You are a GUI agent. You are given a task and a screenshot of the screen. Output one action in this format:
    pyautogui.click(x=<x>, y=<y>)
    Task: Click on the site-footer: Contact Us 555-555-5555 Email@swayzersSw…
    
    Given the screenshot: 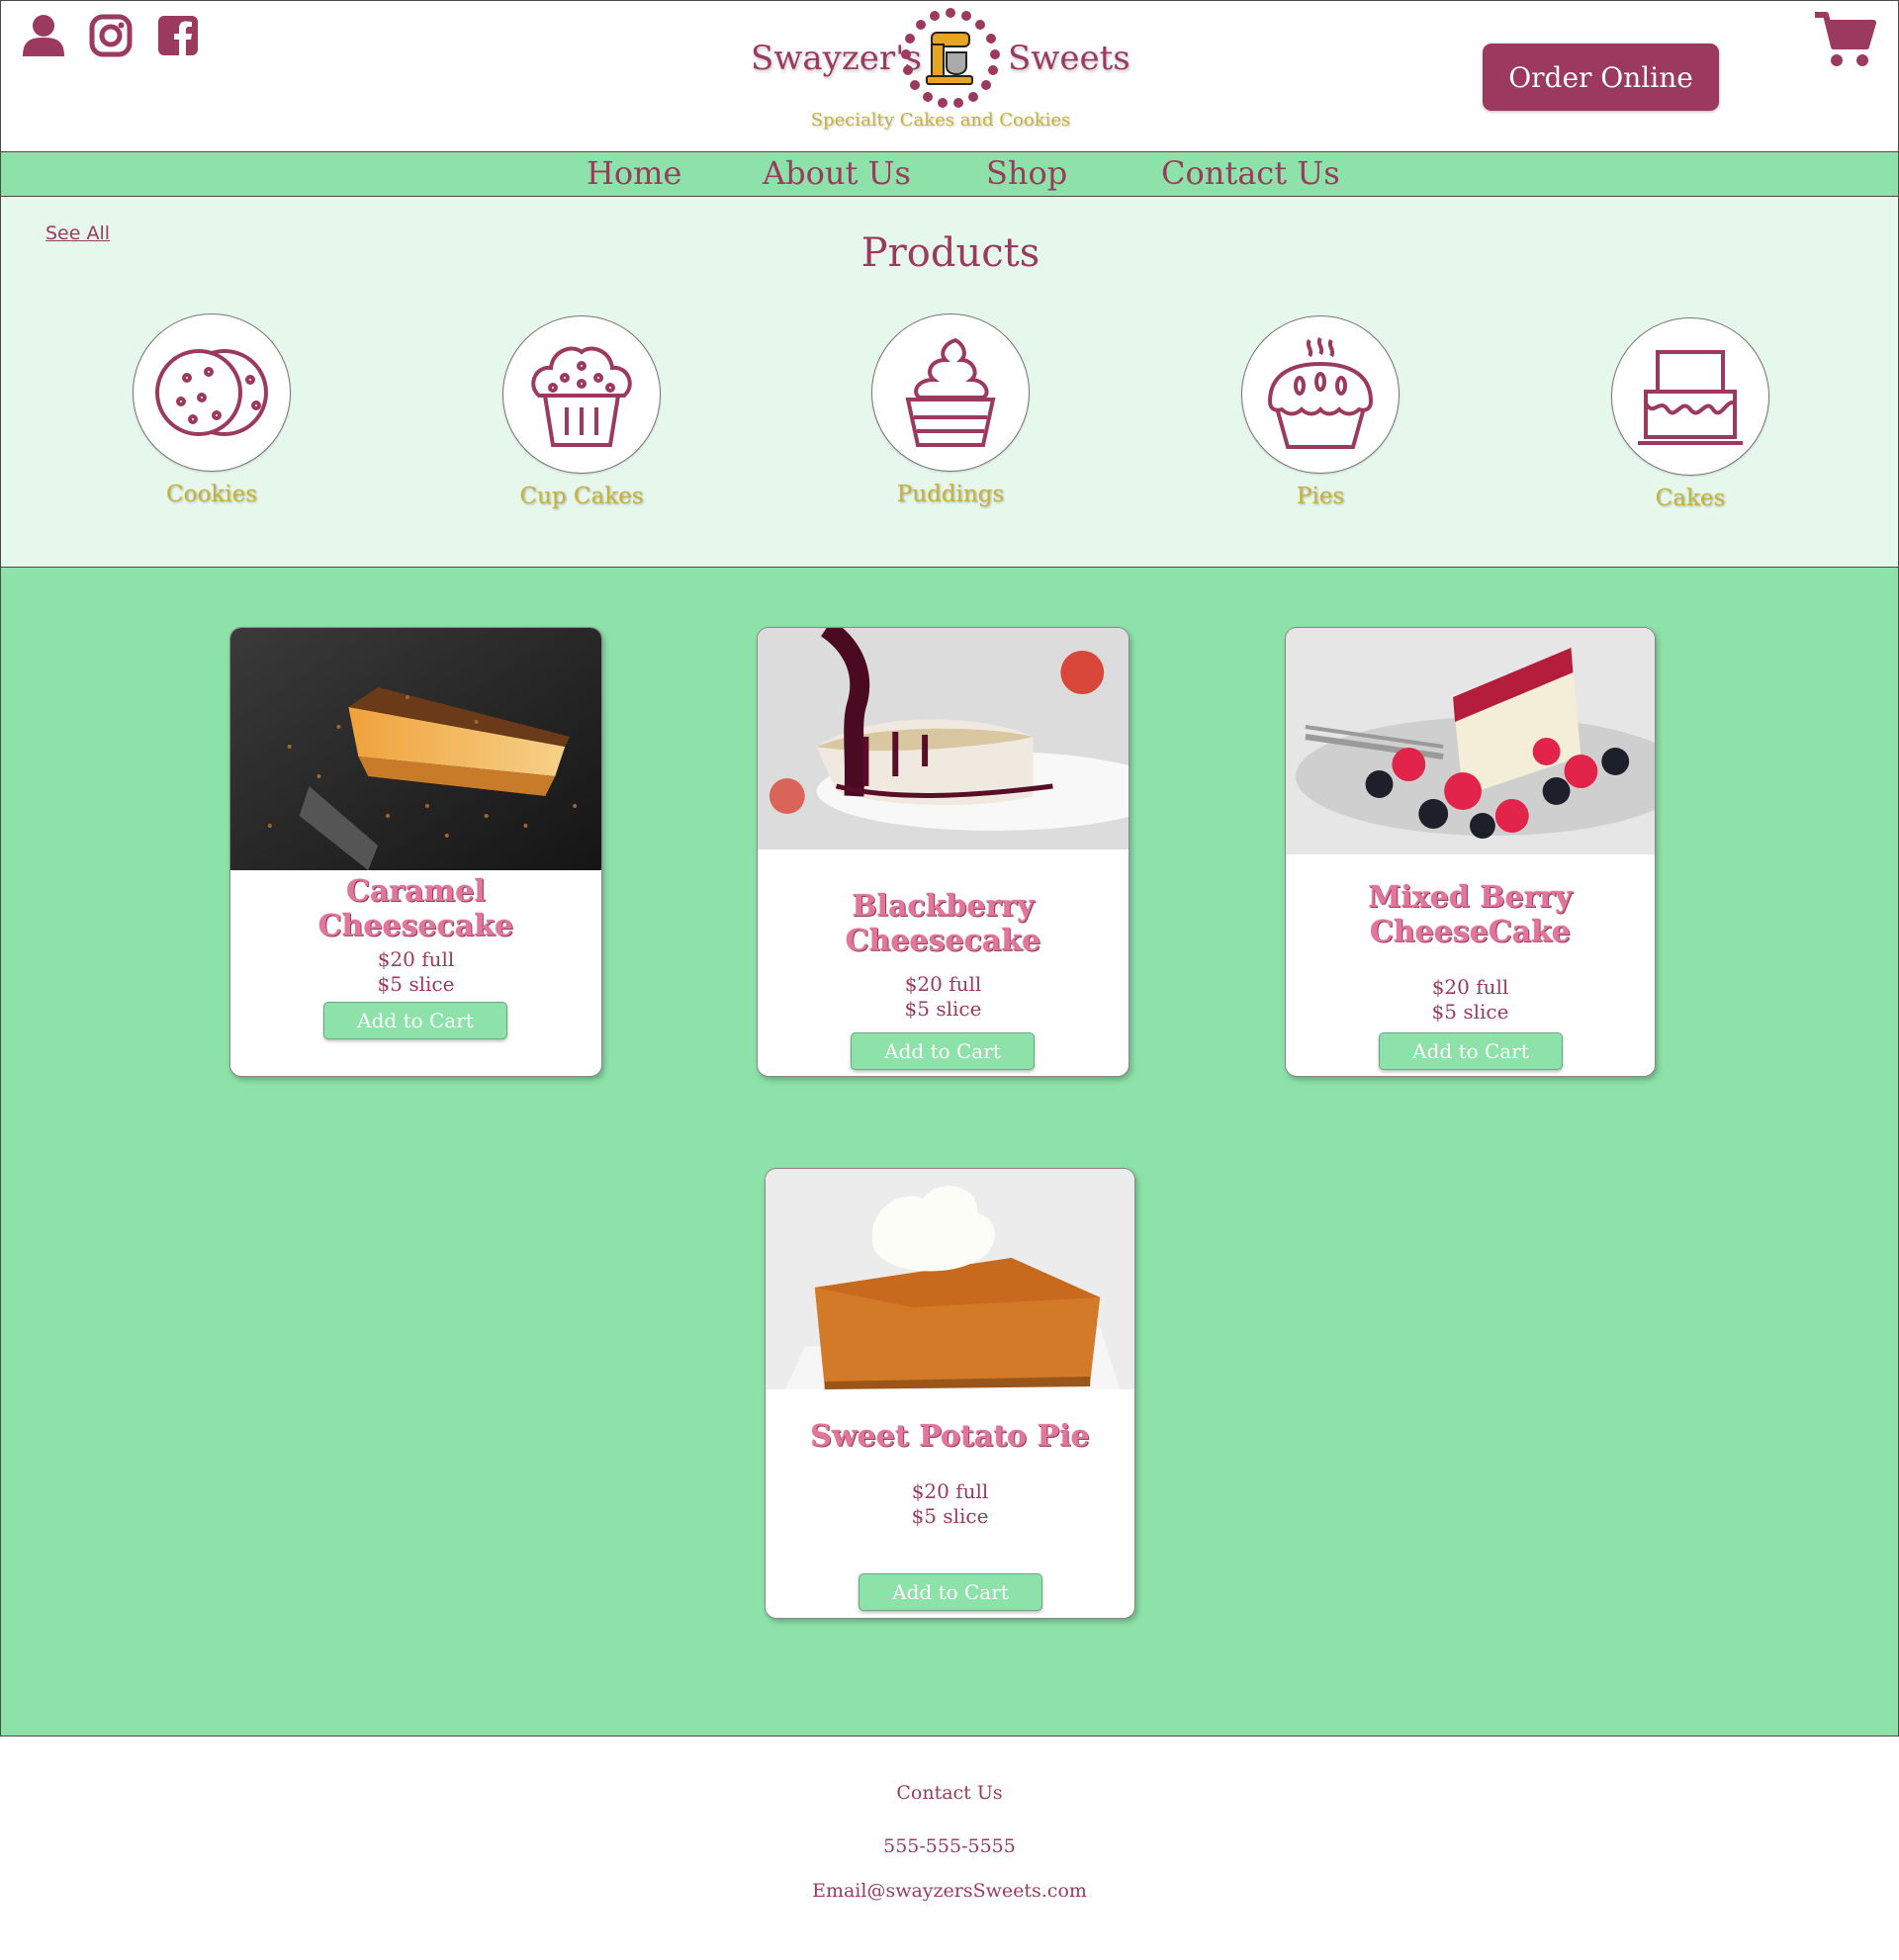 What is the action you would take?
    pyautogui.click(x=949, y=1849)
    